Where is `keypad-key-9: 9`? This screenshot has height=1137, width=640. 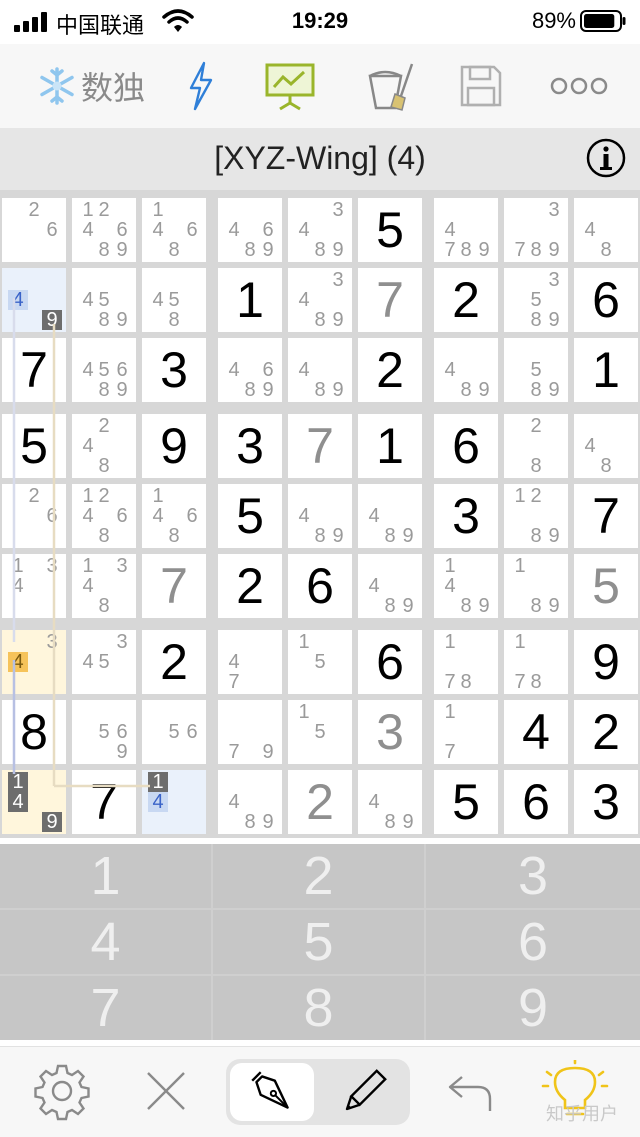 keypad-key-9: 9 is located at coordinates (533, 1008).